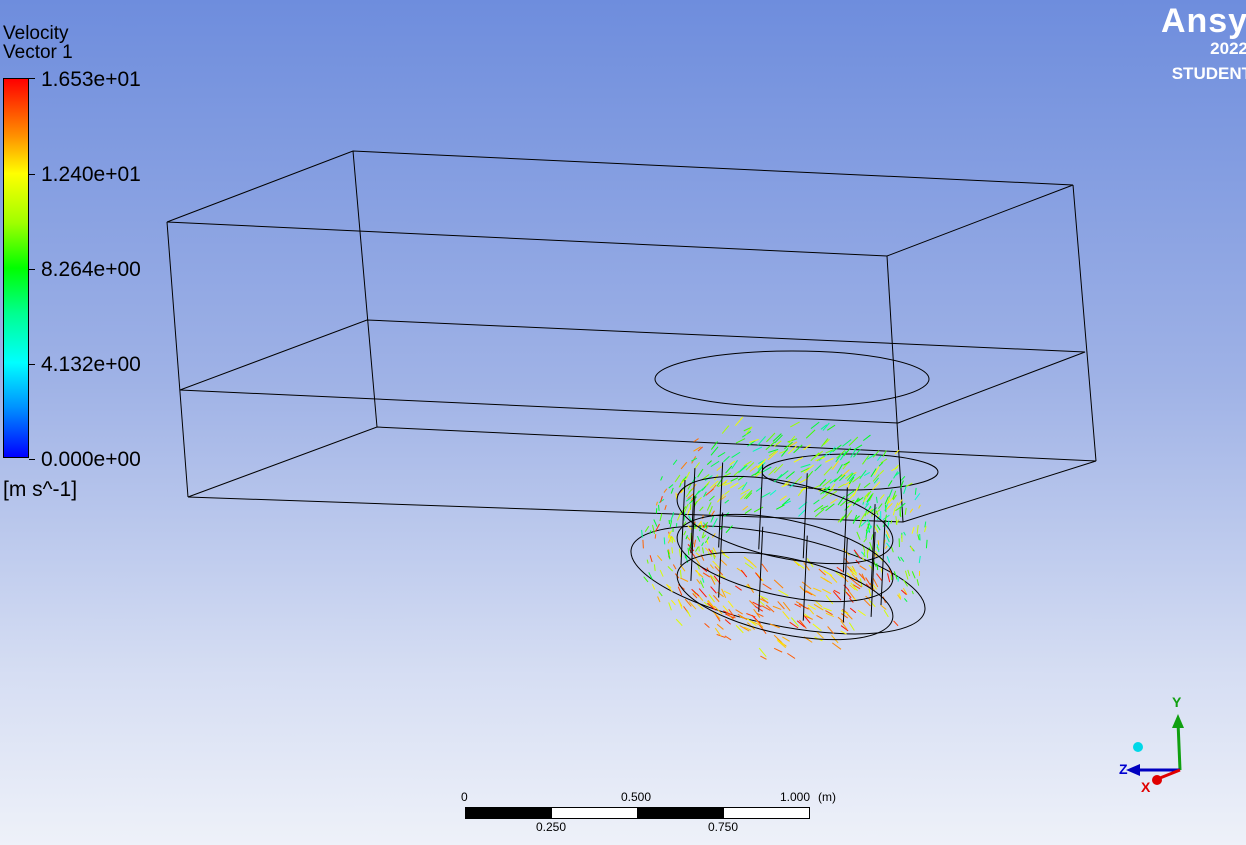 The image size is (1246, 845). Describe the element at coordinates (1208, 73) in the screenshot. I see `logo-edition: STUDENT` at that location.